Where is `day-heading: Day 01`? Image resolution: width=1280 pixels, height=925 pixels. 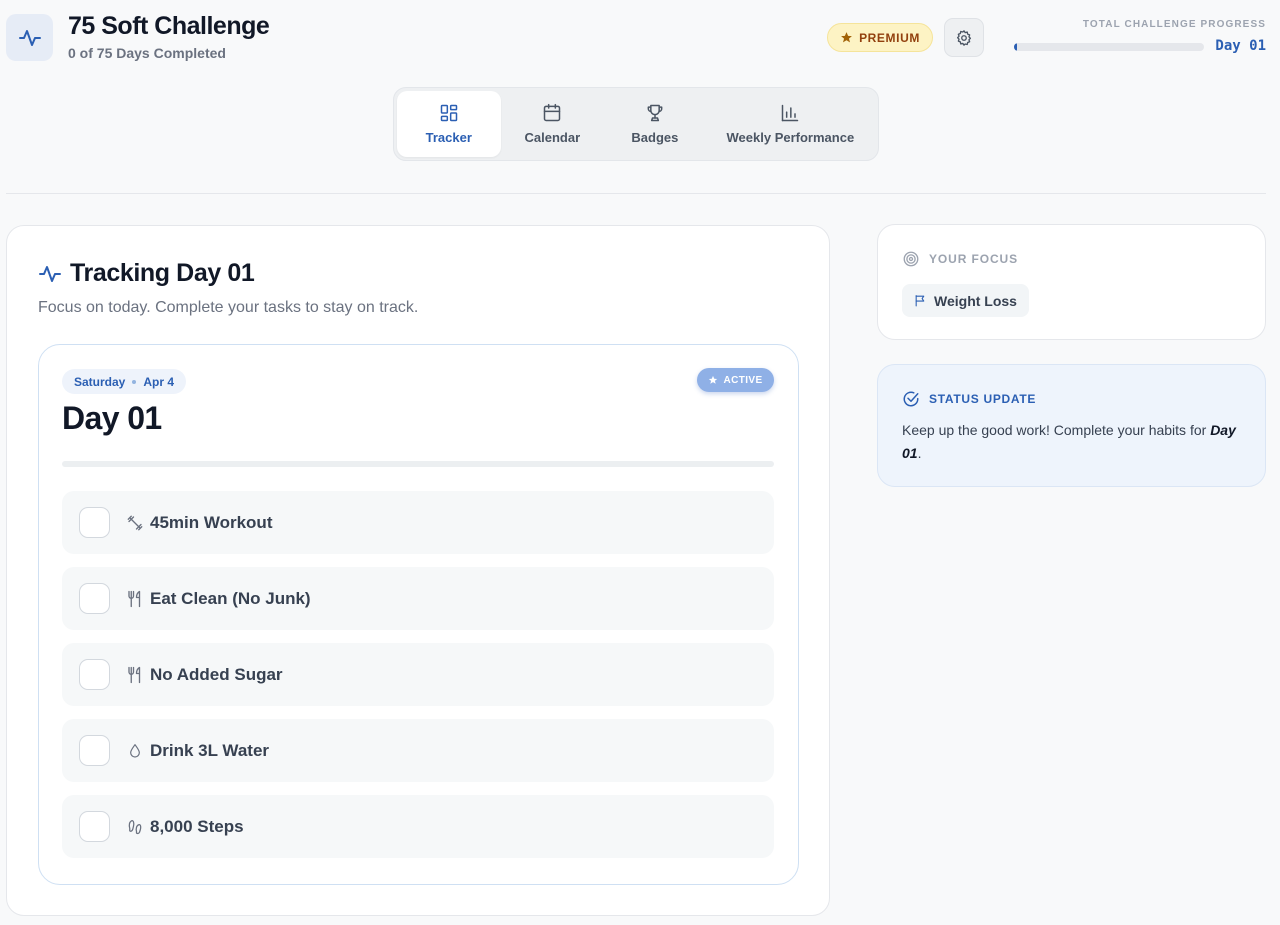 day-heading: Day 01 is located at coordinates (112, 418).